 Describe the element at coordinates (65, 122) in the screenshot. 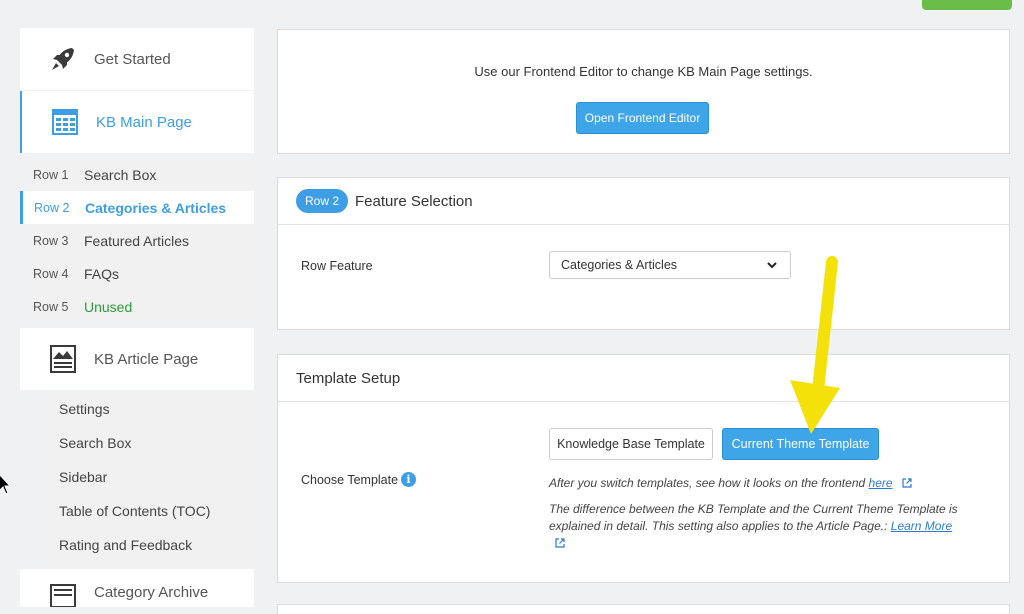

I see `layout-grid-icon` at that location.